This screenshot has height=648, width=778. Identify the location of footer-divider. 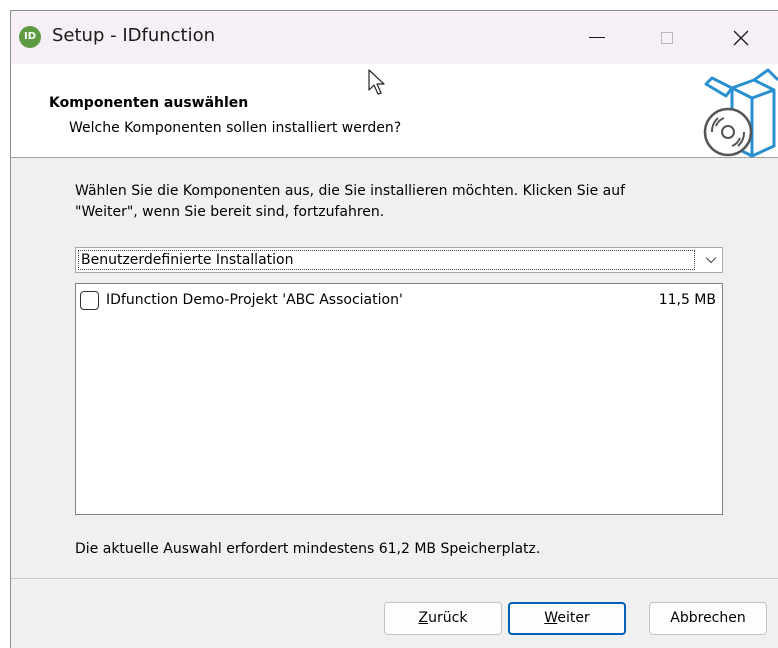
(394, 578).